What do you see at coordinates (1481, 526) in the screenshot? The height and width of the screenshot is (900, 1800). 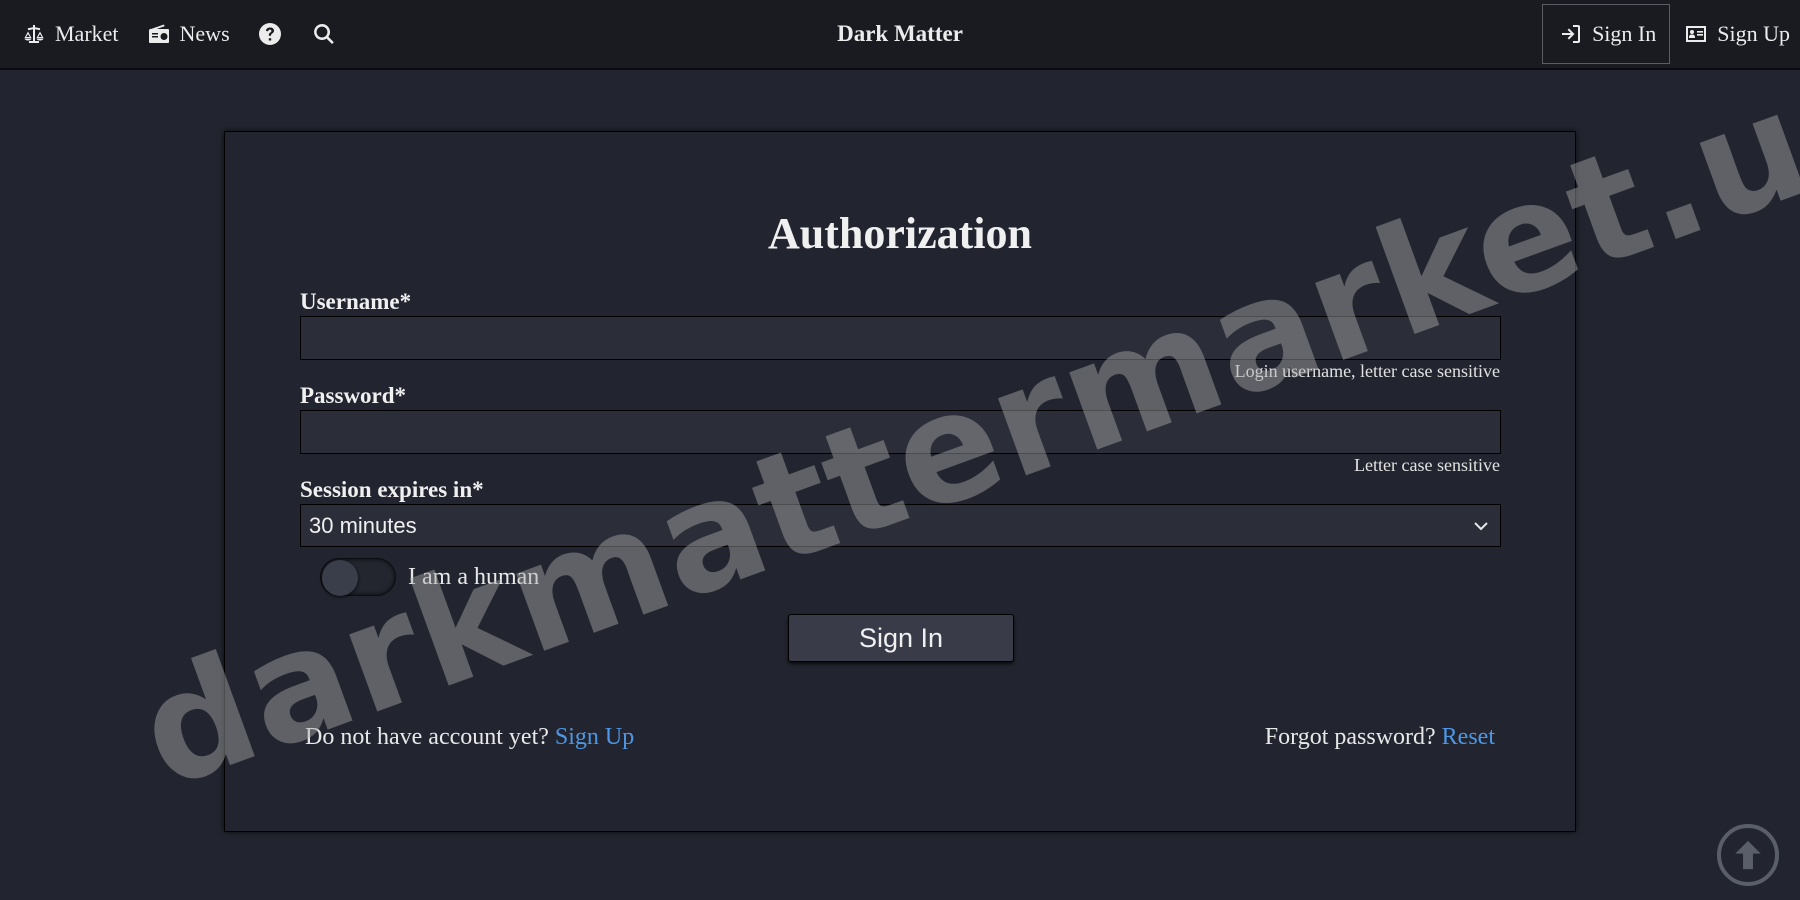 I see `chevron-down-icon` at bounding box center [1481, 526].